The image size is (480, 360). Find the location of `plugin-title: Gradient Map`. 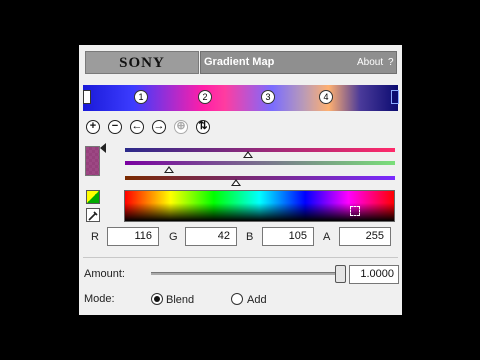

plugin-title: Gradient Map is located at coordinates (239, 62).